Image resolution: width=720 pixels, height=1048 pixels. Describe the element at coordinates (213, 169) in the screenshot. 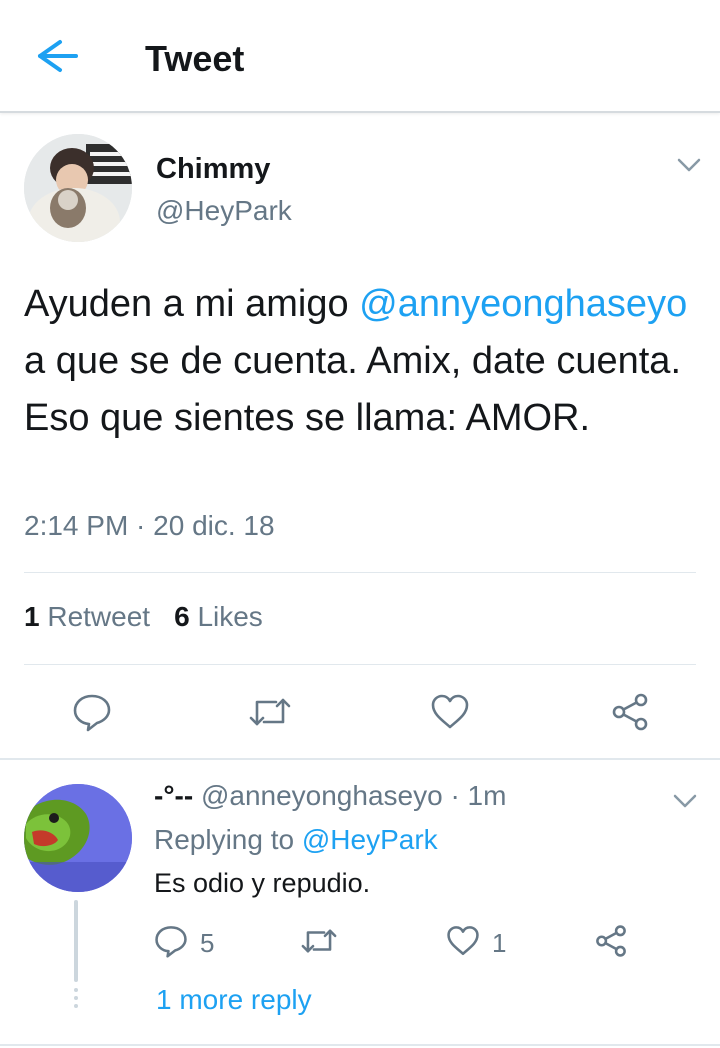

I see `author-name: Chimmy` at that location.